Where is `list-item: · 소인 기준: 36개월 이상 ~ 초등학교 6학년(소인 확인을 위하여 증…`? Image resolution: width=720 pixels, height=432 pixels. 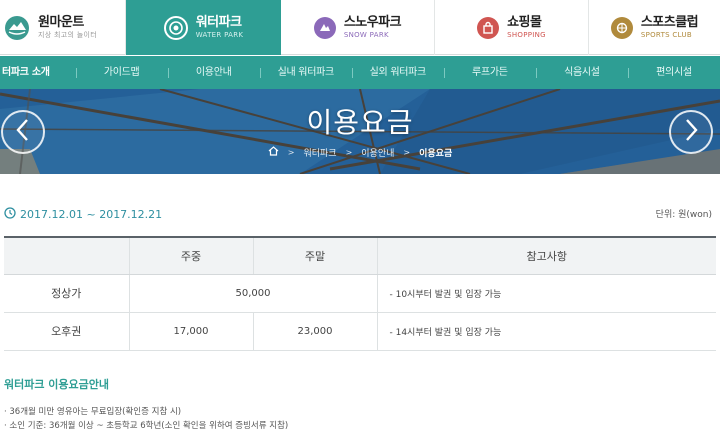
list-item: · 소인 기준: 36개월 이상 ~ 초등학교 6학년(소인 확인을 위하여 증… is located at coordinates (146, 426).